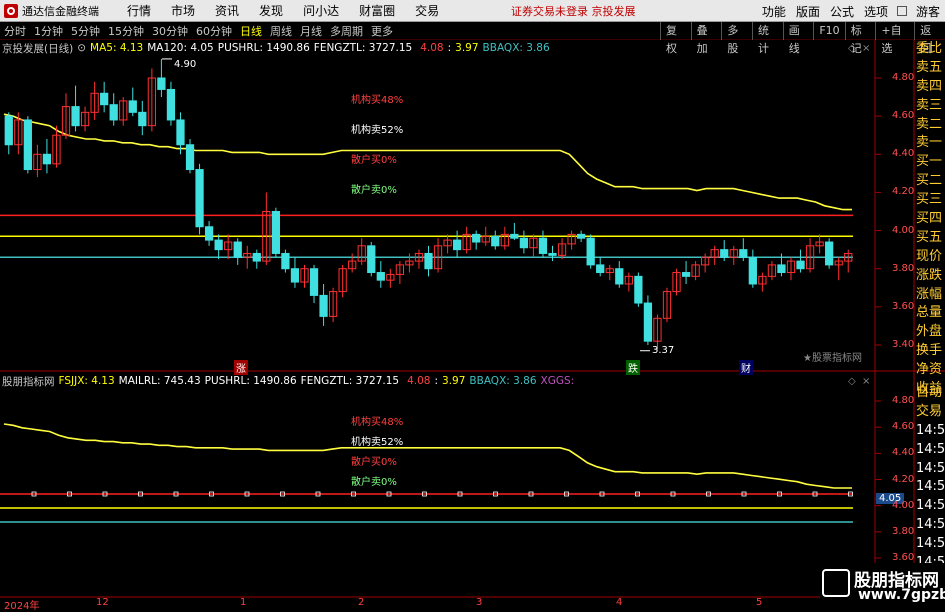  I want to click on sub-annotation-inst-buy: 机构买48%, so click(377, 422).